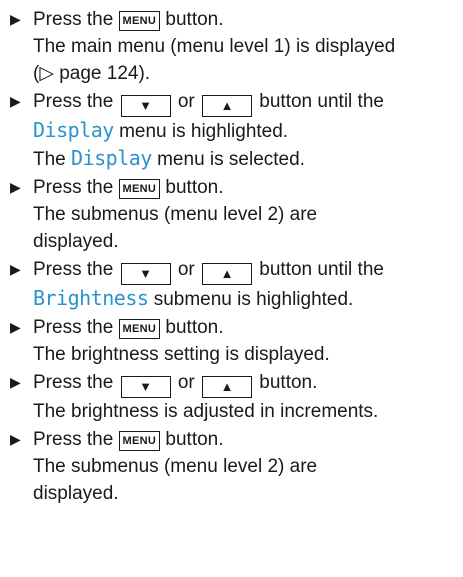 Image resolution: width=463 pixels, height=577 pixels. Describe the element at coordinates (245, 19) in the screenshot. I see `step-1-action: Press the MENU button.` at that location.